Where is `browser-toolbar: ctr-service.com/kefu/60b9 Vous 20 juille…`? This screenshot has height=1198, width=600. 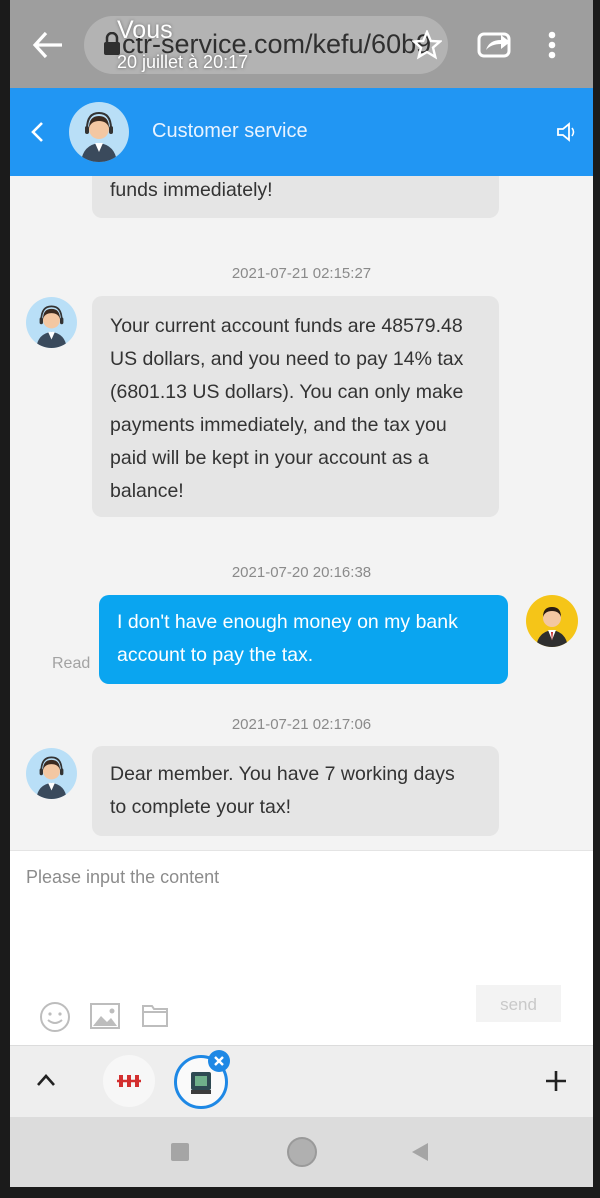 browser-toolbar: ctr-service.com/kefu/60b9 Vous 20 juille… is located at coordinates (301, 44).